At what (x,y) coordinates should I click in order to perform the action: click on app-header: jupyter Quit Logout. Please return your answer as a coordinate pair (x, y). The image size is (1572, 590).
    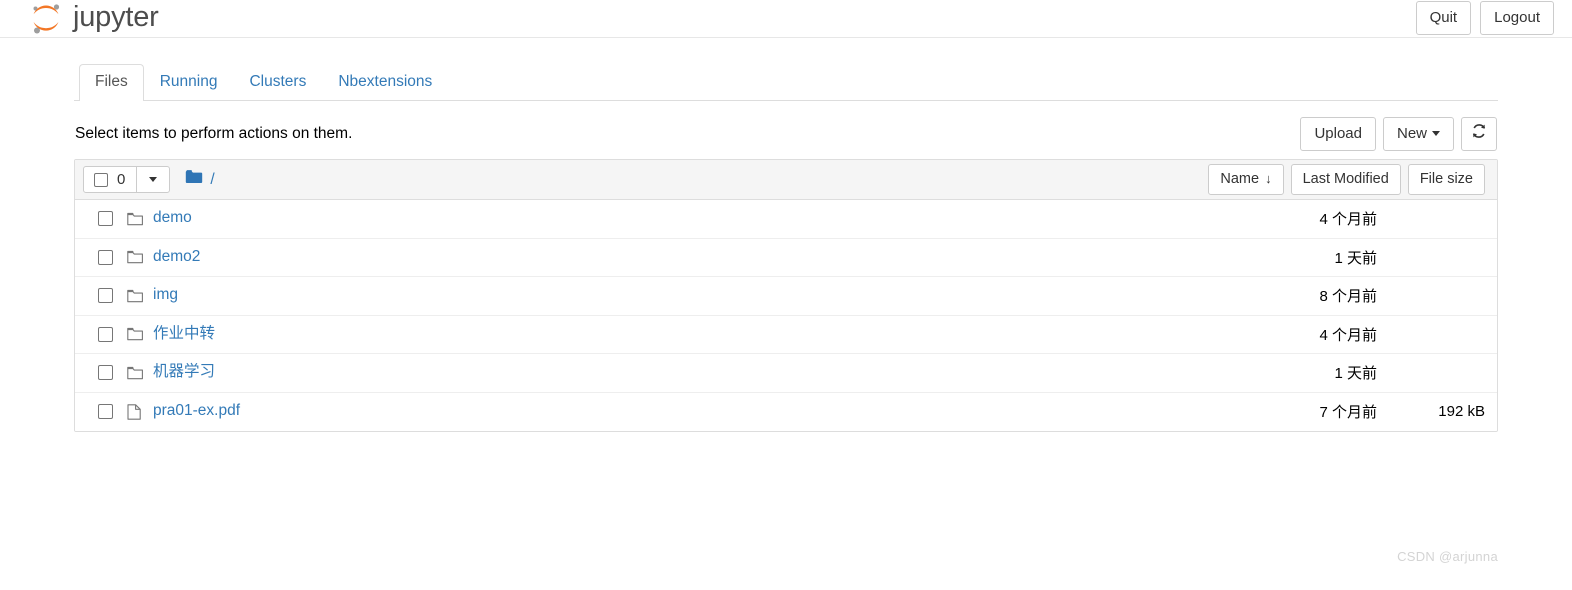
    Looking at the image, I should click on (786, 19).